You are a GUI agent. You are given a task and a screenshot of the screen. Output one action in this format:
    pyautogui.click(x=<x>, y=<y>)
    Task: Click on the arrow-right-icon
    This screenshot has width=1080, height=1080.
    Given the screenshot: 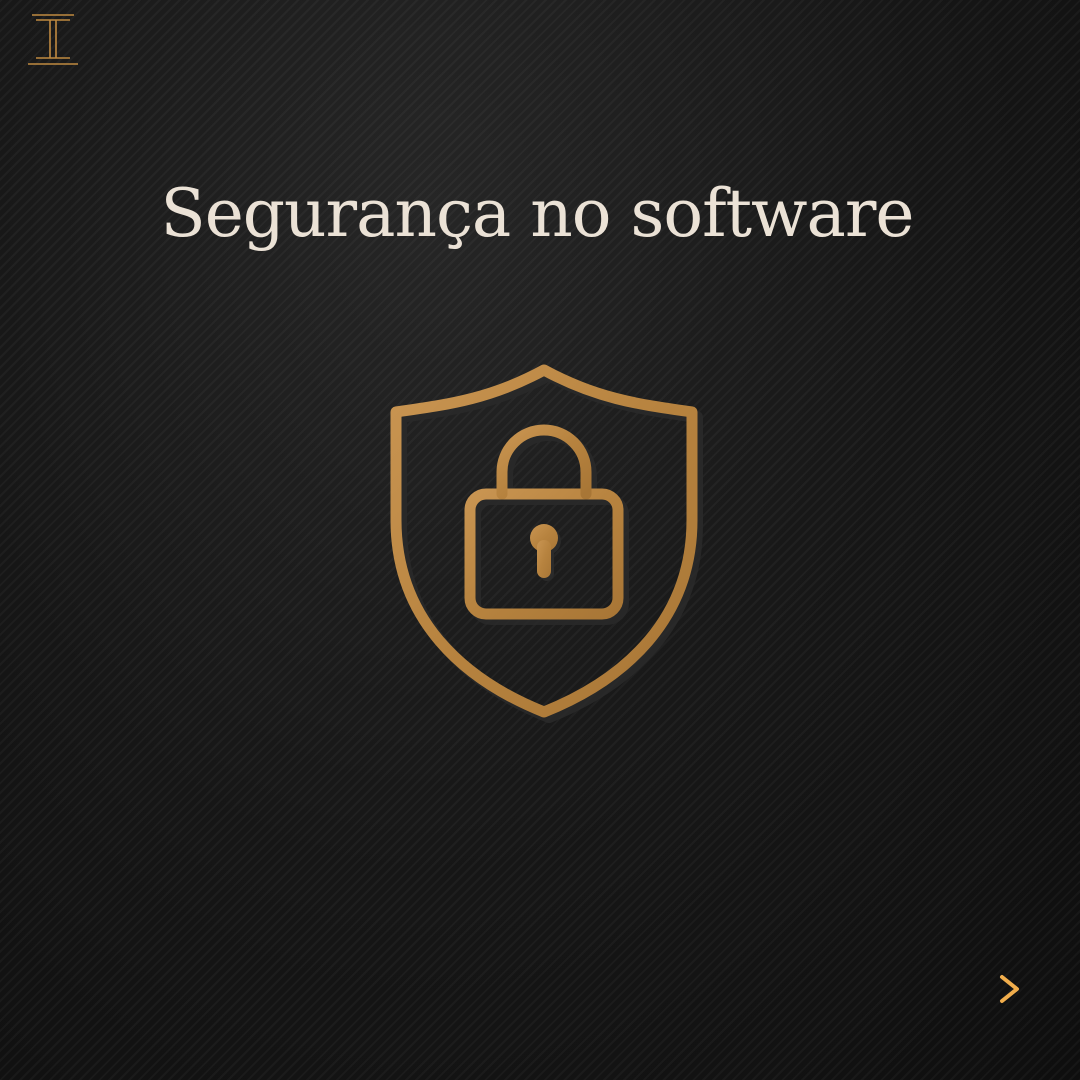 What is the action you would take?
    pyautogui.click(x=961, y=989)
    